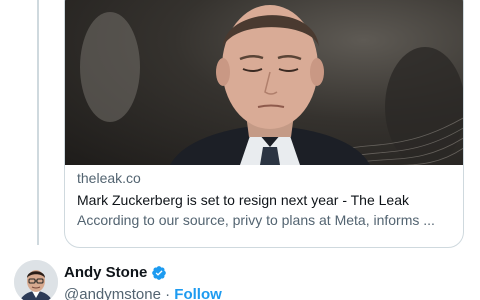  Describe the element at coordinates (109, 178) in the screenshot. I see `card-domain: theleak.co` at that location.